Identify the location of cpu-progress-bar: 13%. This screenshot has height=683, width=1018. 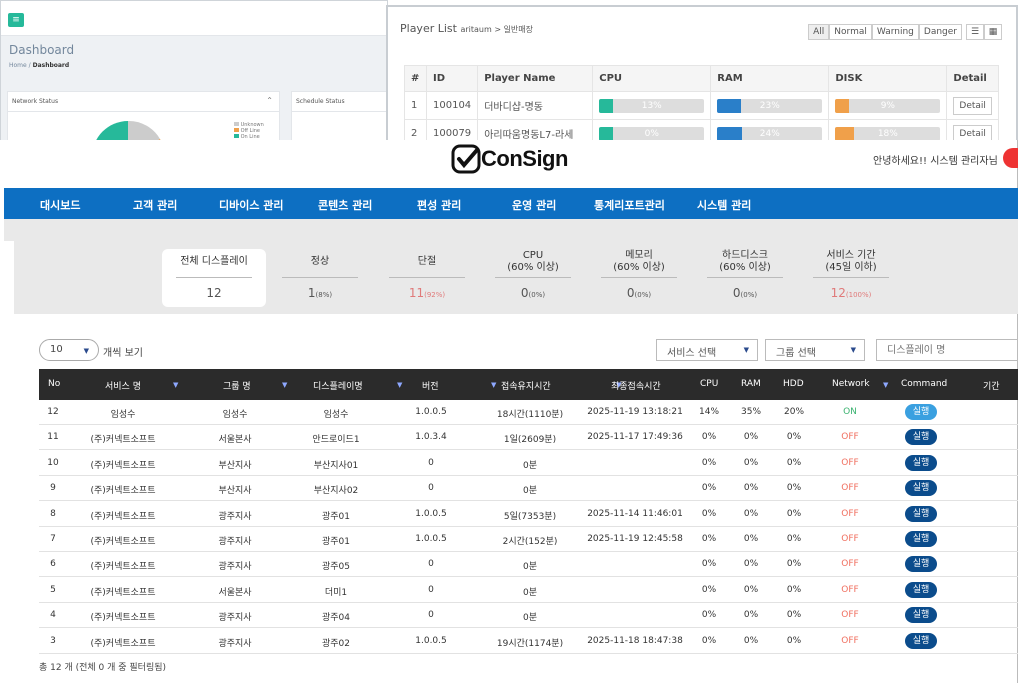
(652, 105).